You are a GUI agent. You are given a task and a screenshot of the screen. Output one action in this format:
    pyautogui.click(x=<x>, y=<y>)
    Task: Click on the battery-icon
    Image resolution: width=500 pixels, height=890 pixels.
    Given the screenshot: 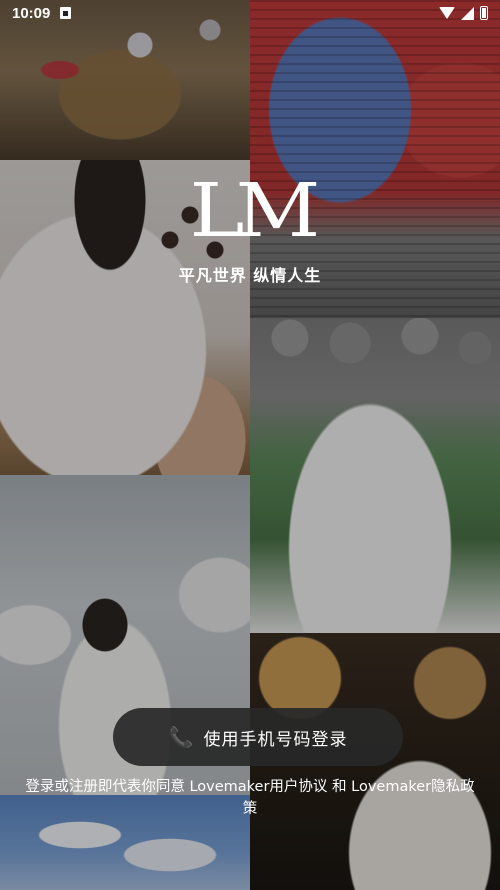 What is the action you would take?
    pyautogui.click(x=484, y=13)
    